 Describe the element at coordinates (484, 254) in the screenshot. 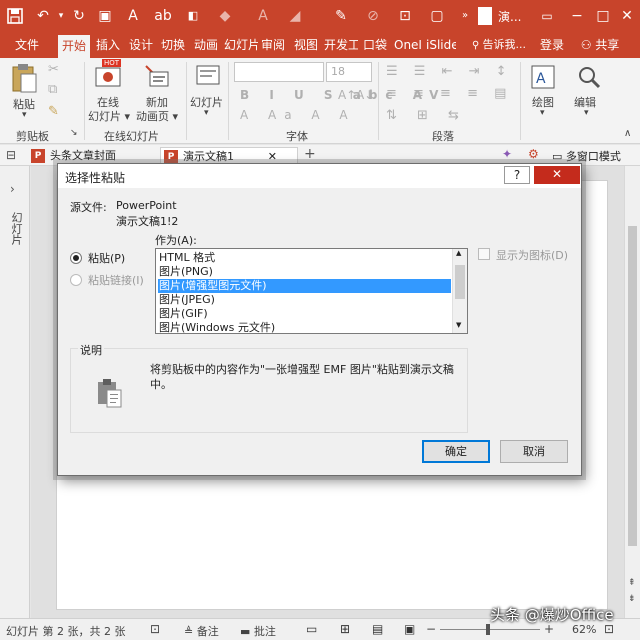

I see `show-as-icon-checkbox` at that location.